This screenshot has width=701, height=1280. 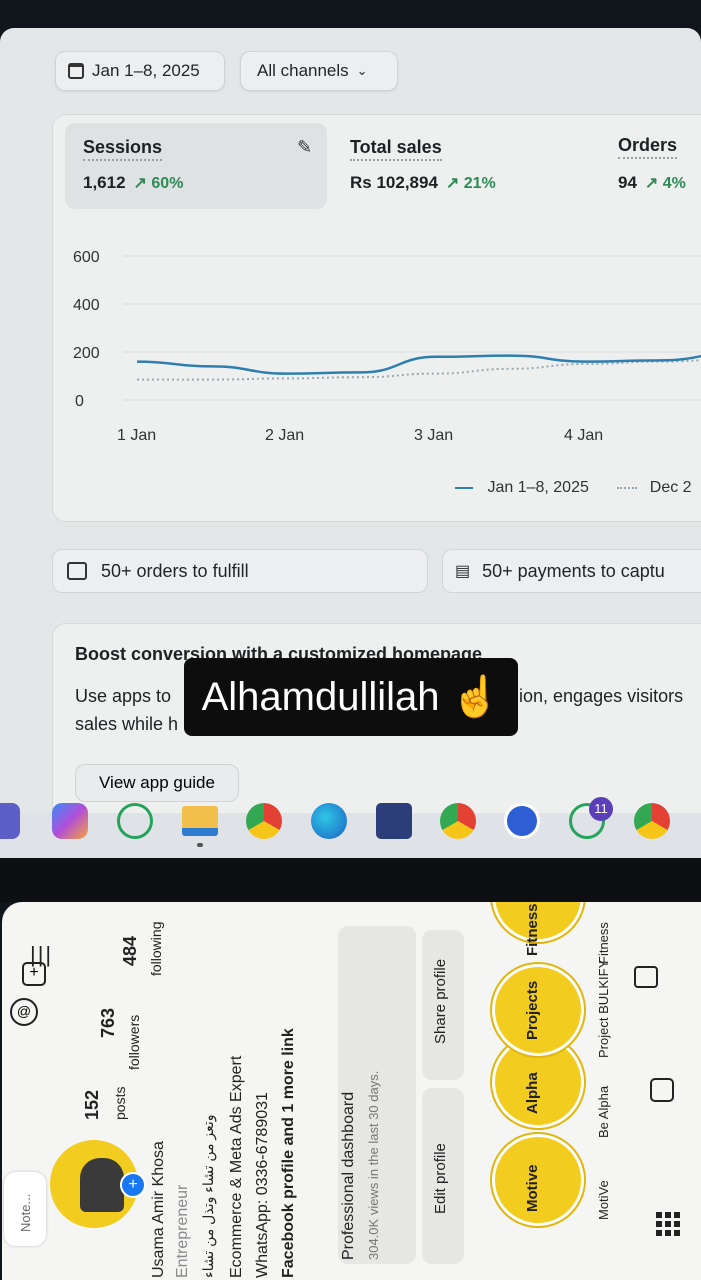 What do you see at coordinates (670, 487) in the screenshot?
I see `legend-previous-label: Dec 2` at bounding box center [670, 487].